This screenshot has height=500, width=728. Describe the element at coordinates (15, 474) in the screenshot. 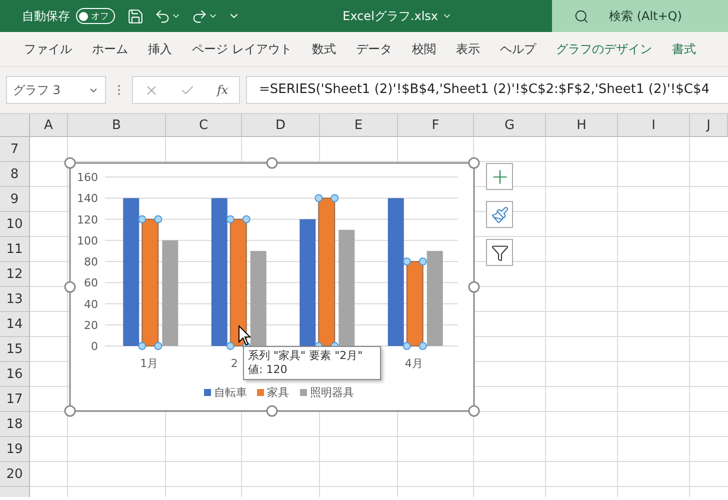

I see `row-header: 20` at that location.